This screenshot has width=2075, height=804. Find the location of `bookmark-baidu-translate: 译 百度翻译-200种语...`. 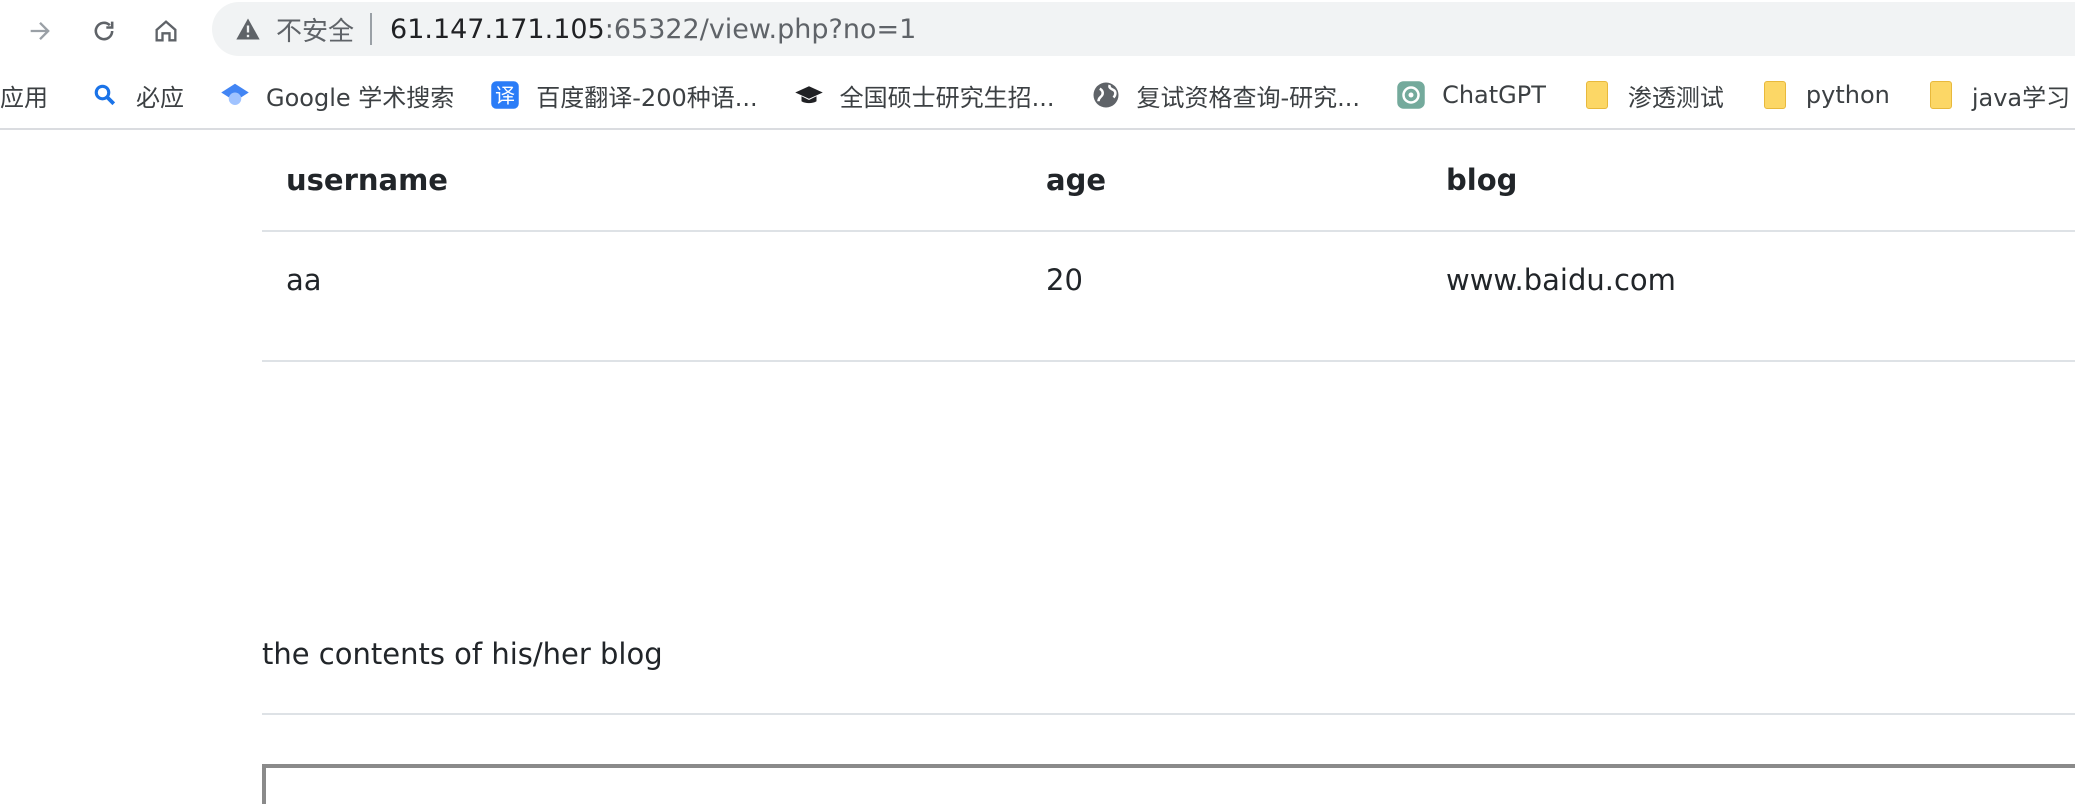

bookmark-baidu-translate: 译 百度翻译-200种语... is located at coordinates (623, 95).